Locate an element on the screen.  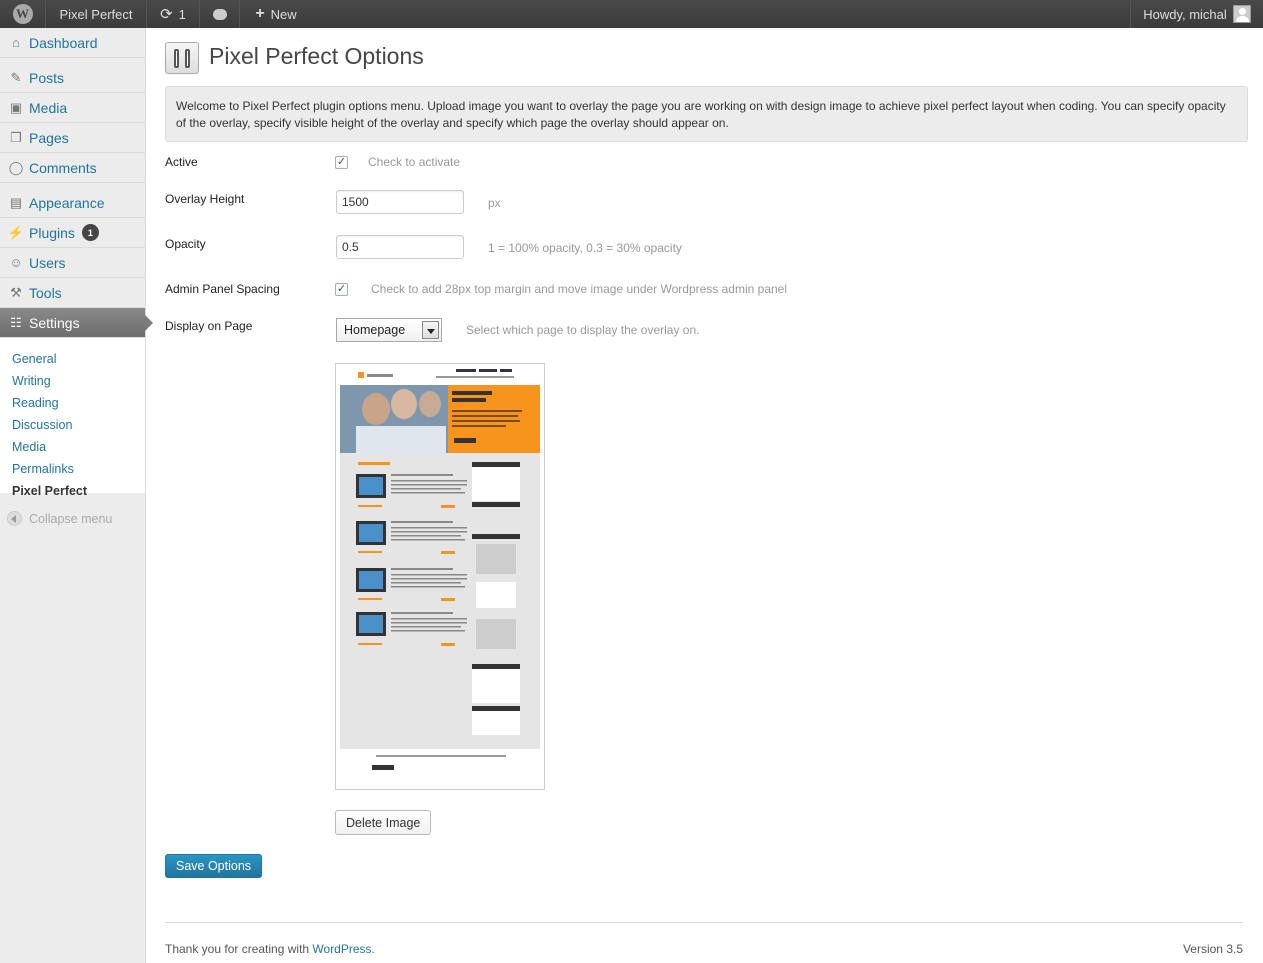
admin-spacing-checkbox: ✓ is located at coordinates (341, 289).